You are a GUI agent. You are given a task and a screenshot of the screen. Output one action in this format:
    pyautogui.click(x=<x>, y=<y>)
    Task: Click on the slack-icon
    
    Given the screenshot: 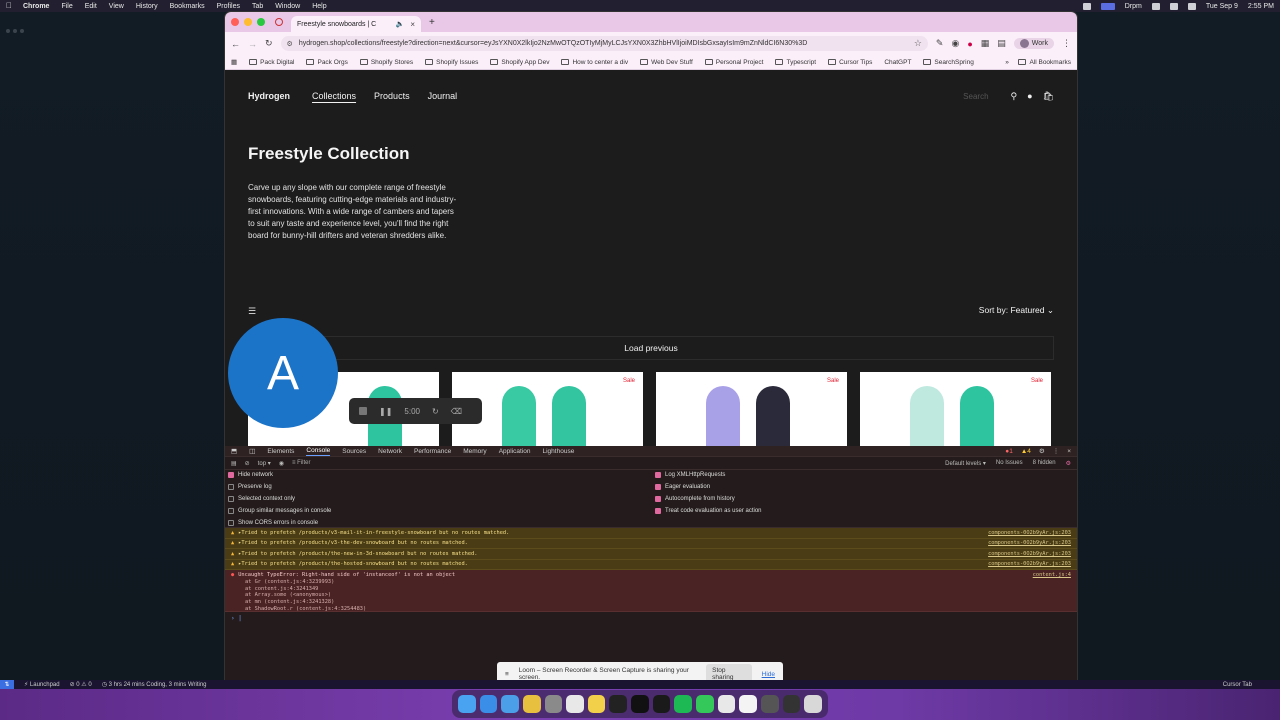 What is the action you would take?
    pyautogui.click(x=726, y=704)
    